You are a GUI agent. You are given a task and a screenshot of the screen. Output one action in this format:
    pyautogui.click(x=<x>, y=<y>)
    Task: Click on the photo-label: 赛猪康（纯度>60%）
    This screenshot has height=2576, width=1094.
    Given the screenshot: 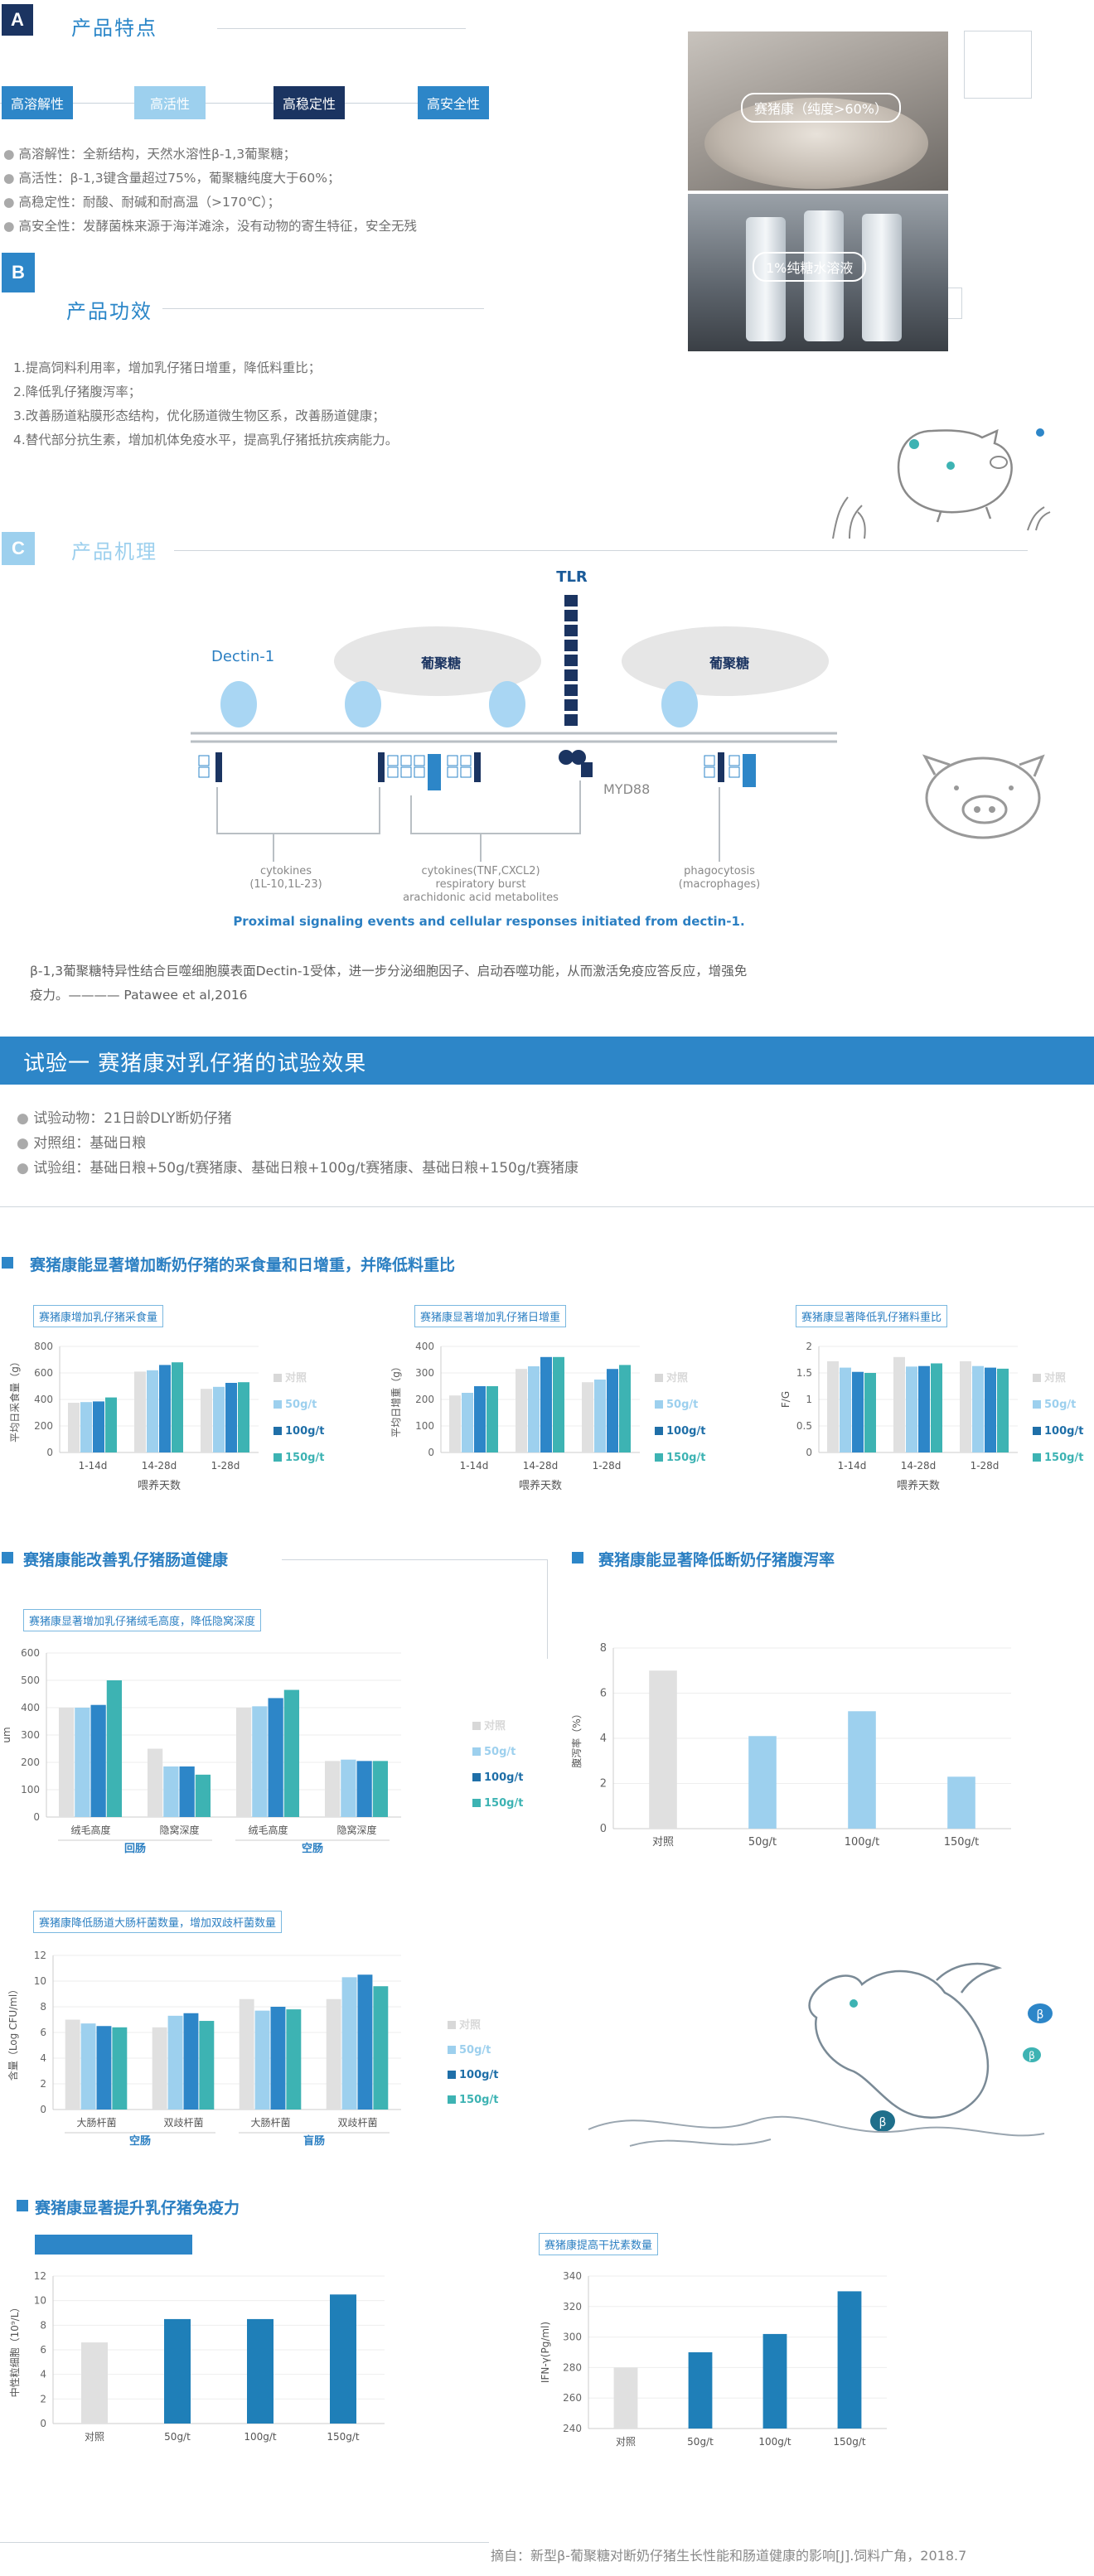 What is the action you would take?
    pyautogui.click(x=821, y=108)
    